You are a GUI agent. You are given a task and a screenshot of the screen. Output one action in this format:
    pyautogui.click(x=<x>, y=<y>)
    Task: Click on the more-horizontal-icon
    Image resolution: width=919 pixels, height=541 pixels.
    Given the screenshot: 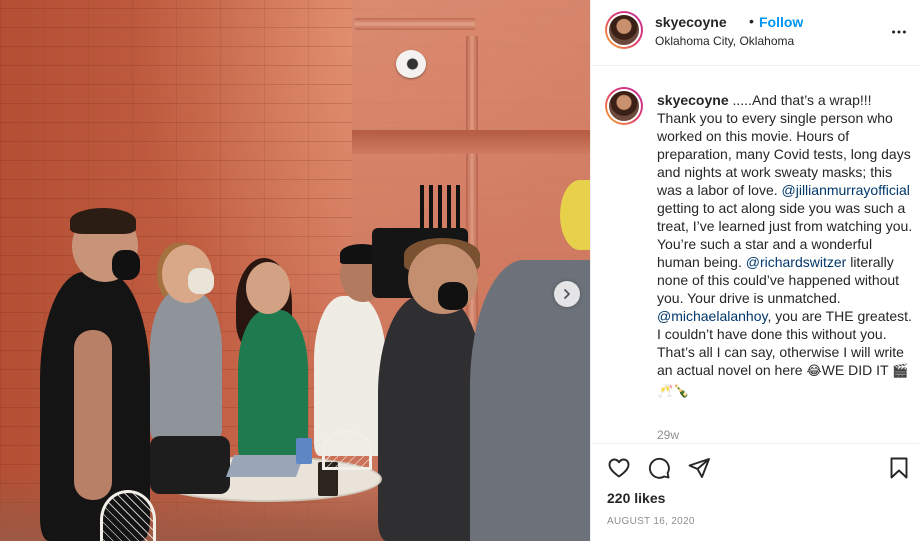 What is the action you would take?
    pyautogui.click(x=899, y=32)
    